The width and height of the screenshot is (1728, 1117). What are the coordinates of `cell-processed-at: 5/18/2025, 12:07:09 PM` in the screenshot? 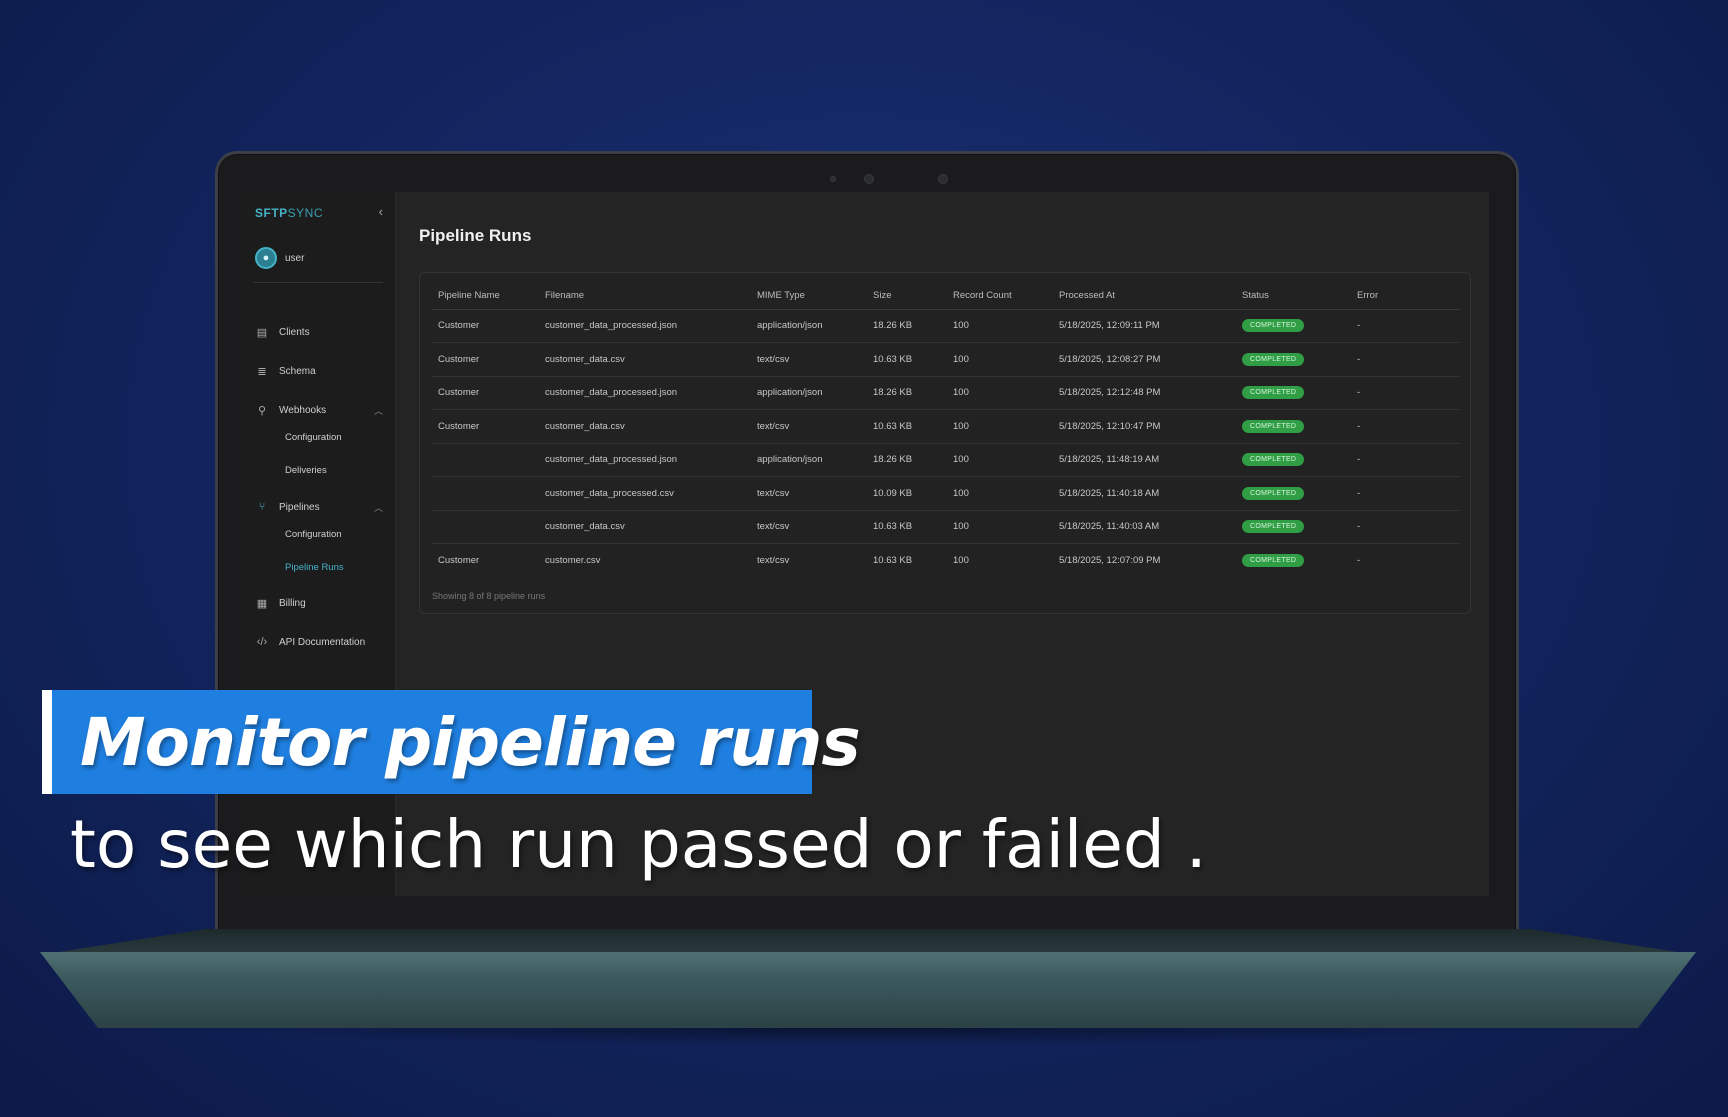 It's located at (1110, 560).